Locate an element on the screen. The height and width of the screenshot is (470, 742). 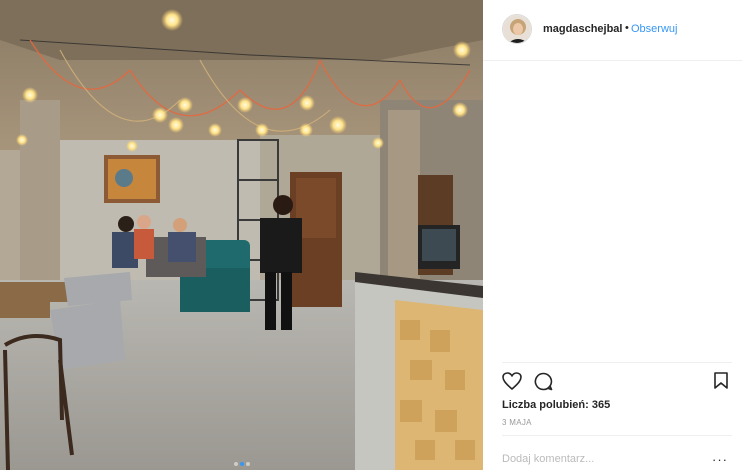
bookmark-icon is located at coordinates (721, 380).